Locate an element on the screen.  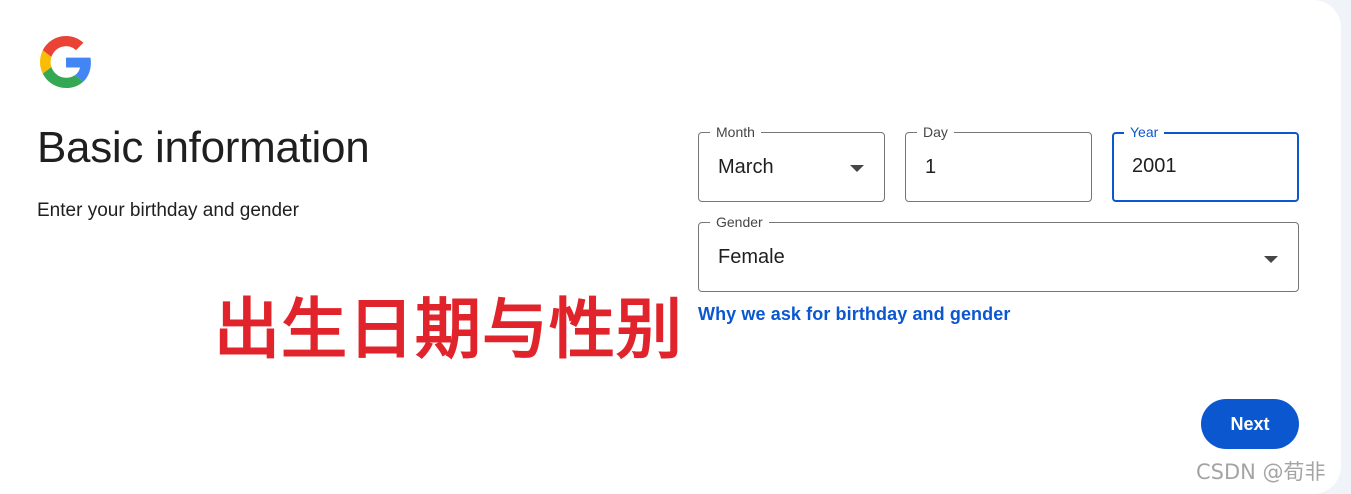
google-g-logo-icon is located at coordinates (65, 62).